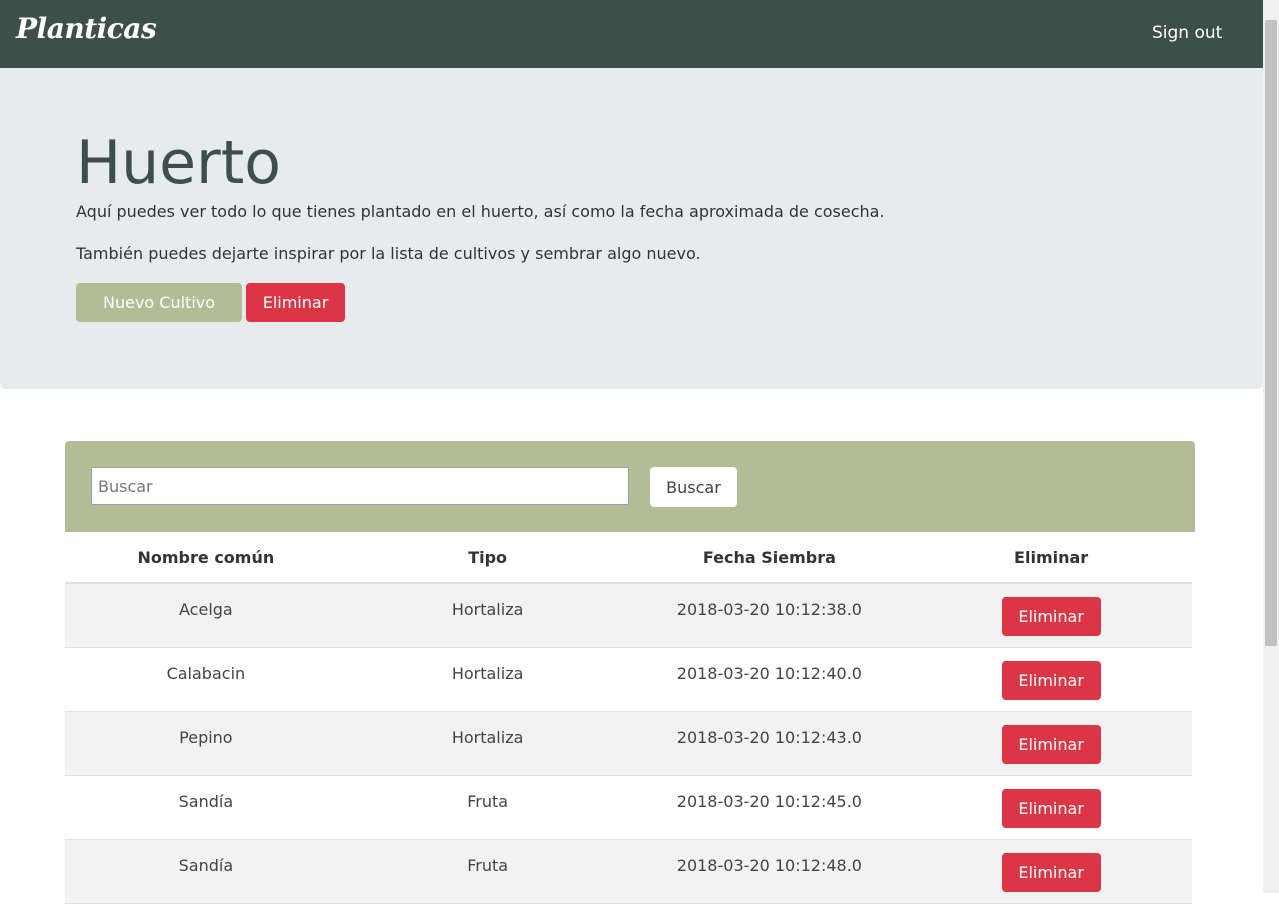 The width and height of the screenshot is (1279, 904). I want to click on table-header-row: Nombre común Tipo Fecha Siembra Eliminar, so click(628, 558).